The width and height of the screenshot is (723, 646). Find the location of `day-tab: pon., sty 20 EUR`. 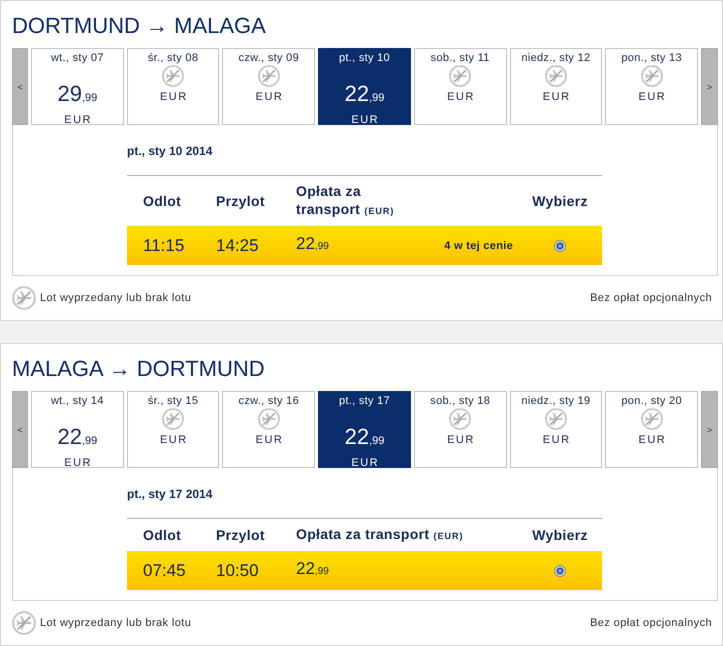

day-tab: pon., sty 20 EUR is located at coordinates (651, 429).